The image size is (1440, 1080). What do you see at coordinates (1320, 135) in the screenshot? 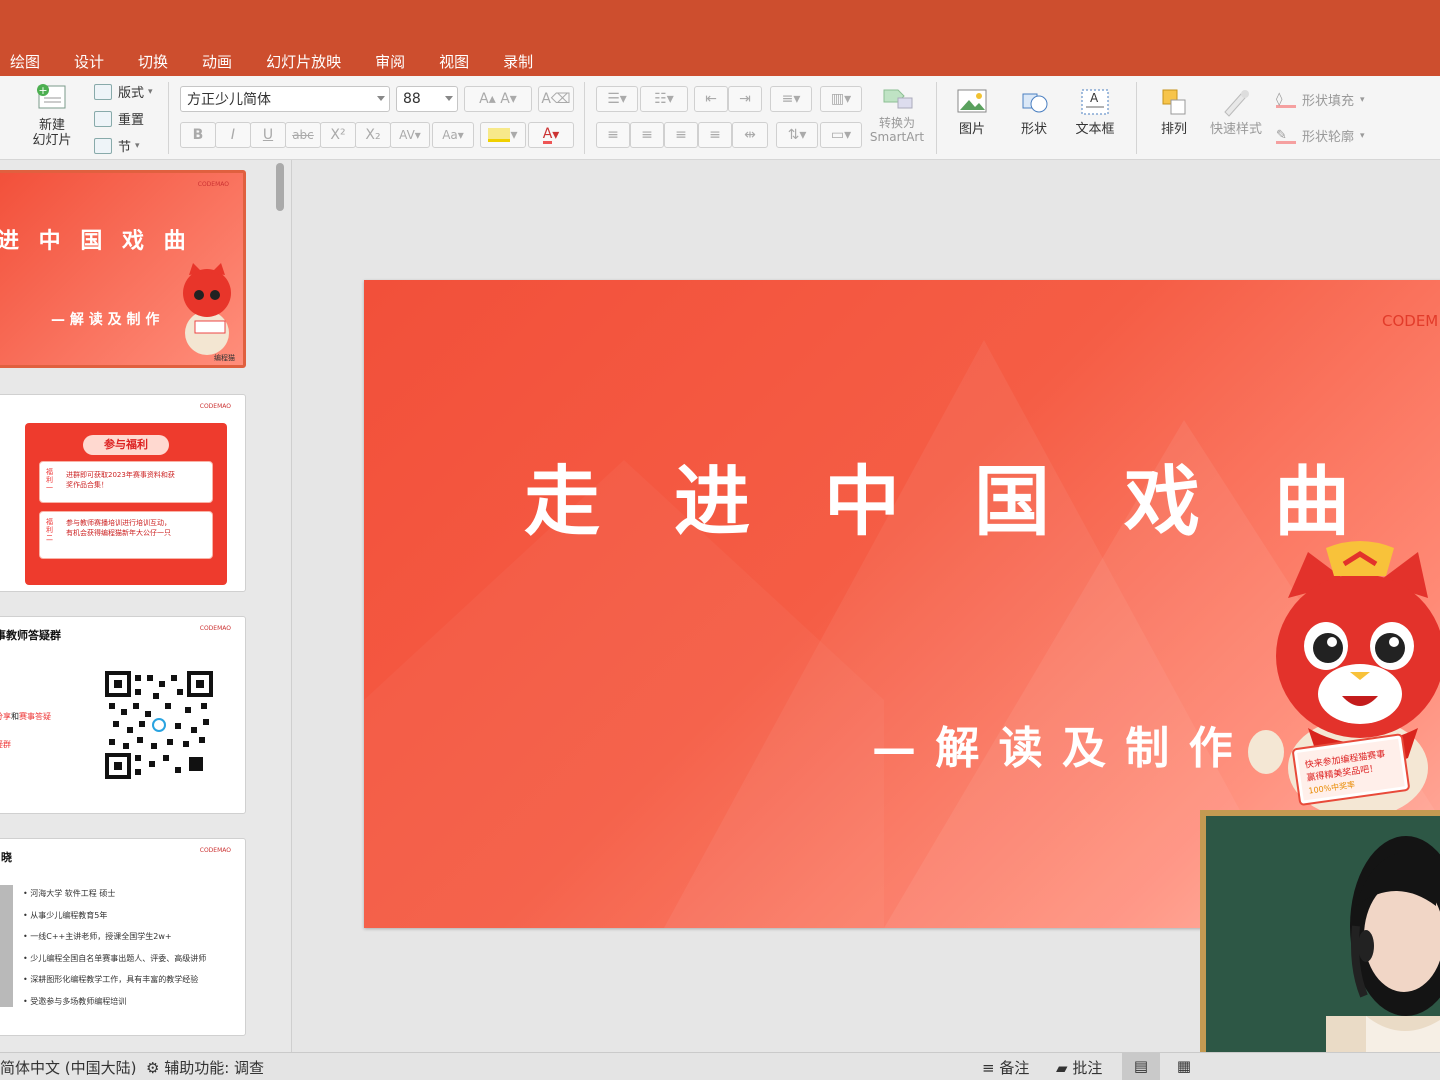
I see `shape-outline-button: ✎ 形状轮廓 ▾` at bounding box center [1320, 135].